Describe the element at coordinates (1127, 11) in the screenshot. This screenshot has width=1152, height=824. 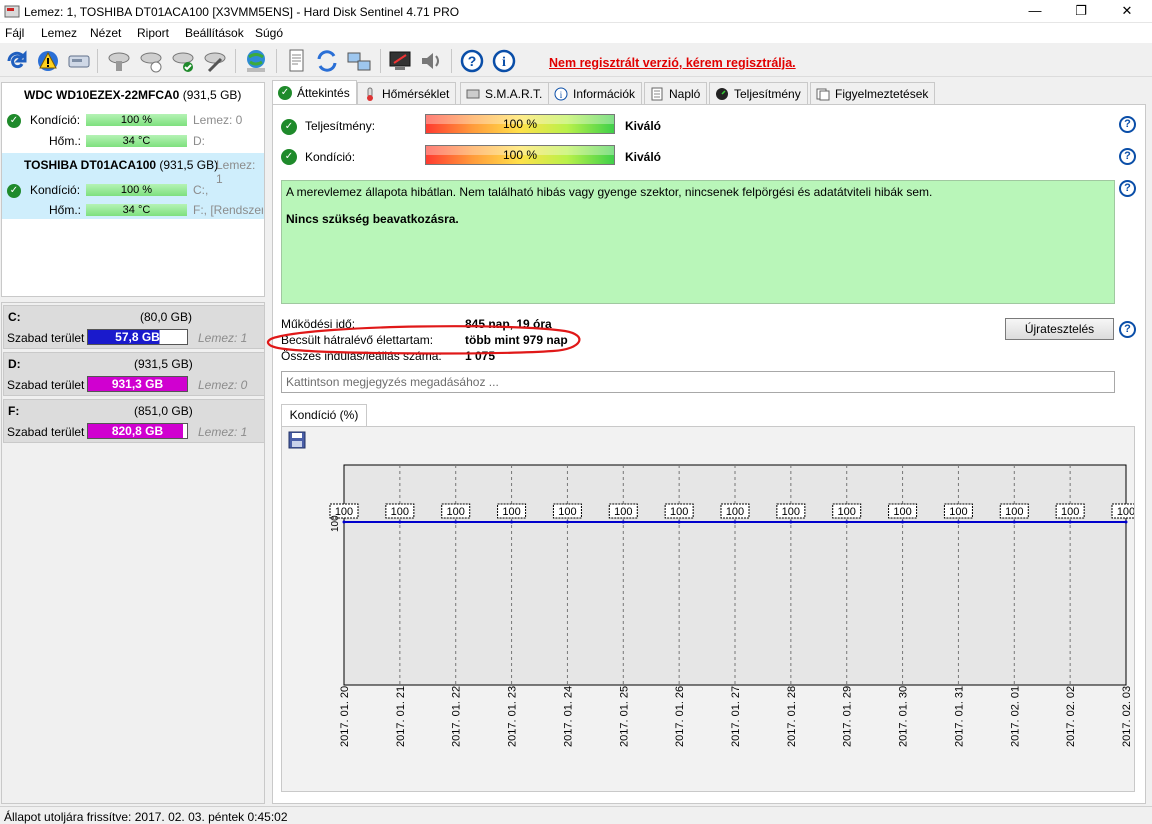
I see `close-button: ✕` at that location.